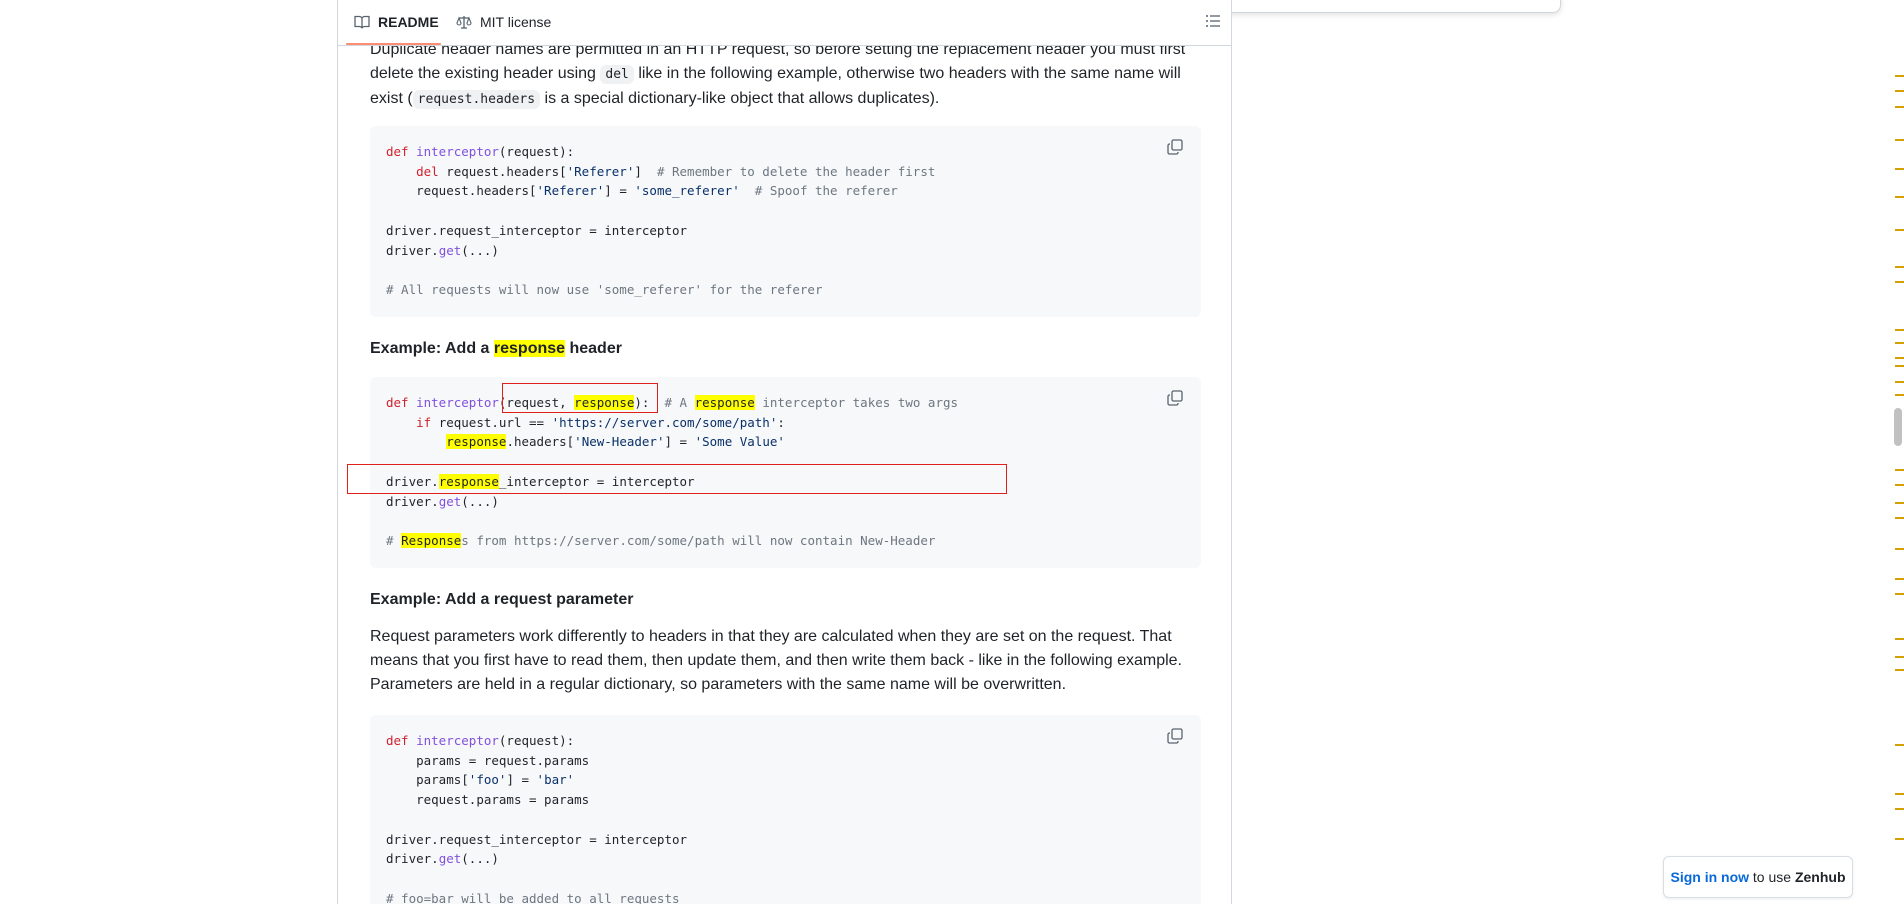 This screenshot has height=904, width=1904. I want to click on law-scale-icon, so click(464, 22).